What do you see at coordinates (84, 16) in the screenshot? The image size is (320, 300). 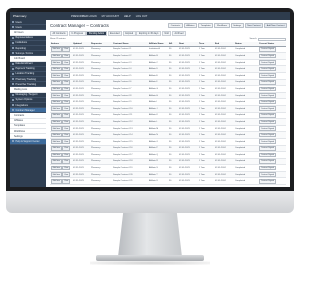 I see `top-nav-prescriber-login: PRESCRIBER LOGIN` at bounding box center [84, 16].